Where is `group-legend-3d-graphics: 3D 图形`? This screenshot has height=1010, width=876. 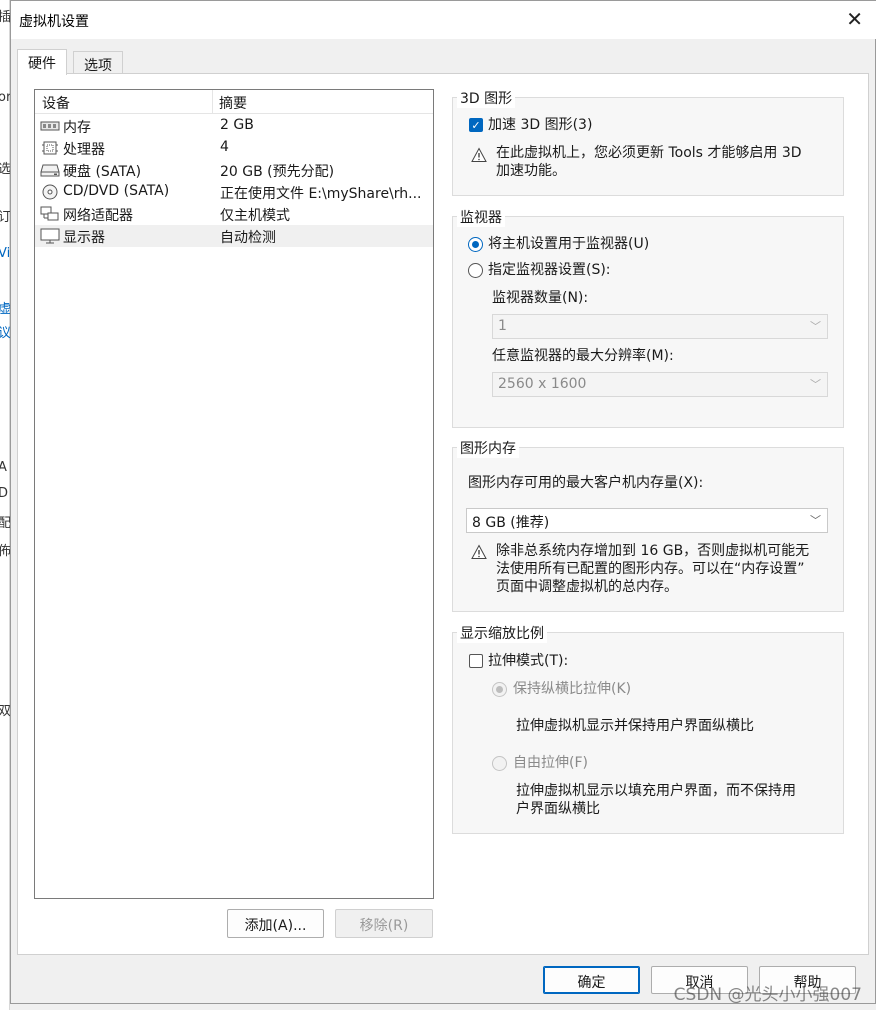
group-legend-3d-graphics: 3D 图形 is located at coordinates (486, 98).